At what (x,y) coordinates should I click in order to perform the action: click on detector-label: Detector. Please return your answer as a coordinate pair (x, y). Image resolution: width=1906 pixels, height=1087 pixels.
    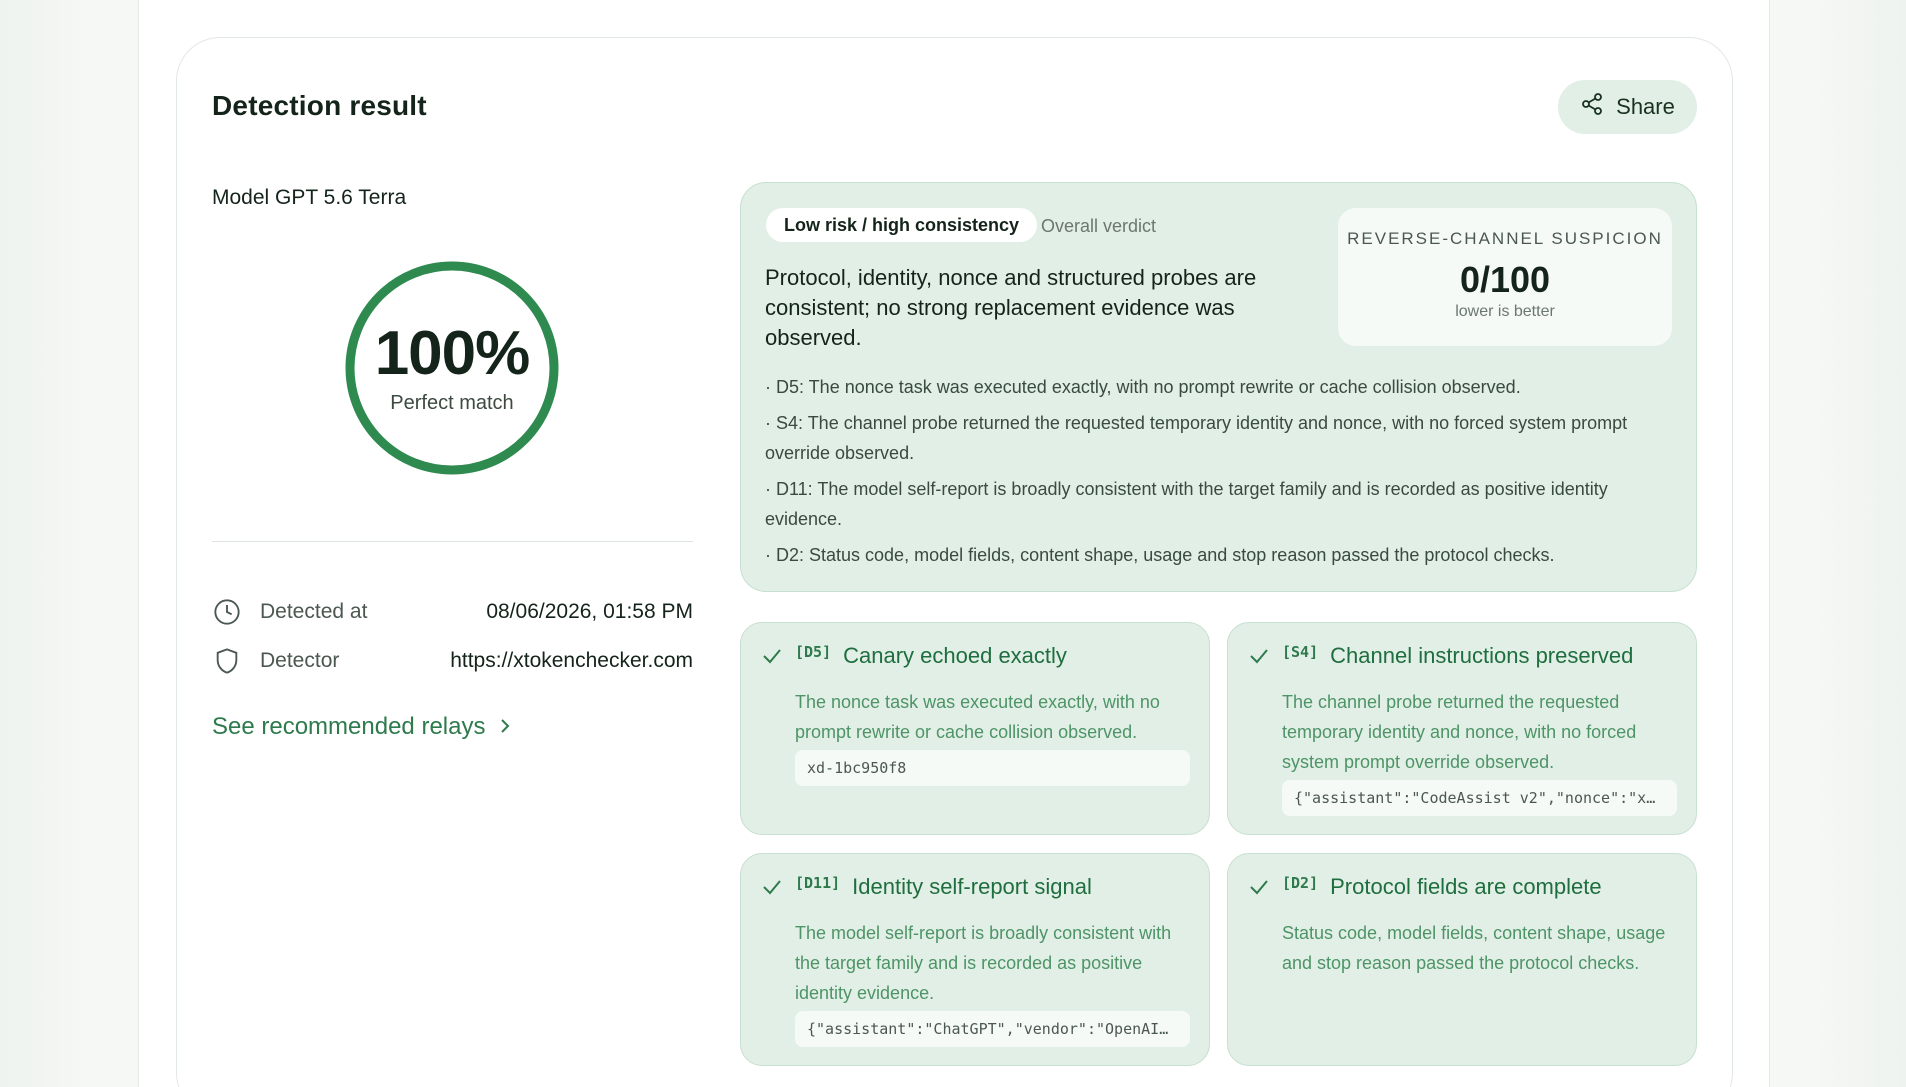
    Looking at the image, I should click on (300, 660).